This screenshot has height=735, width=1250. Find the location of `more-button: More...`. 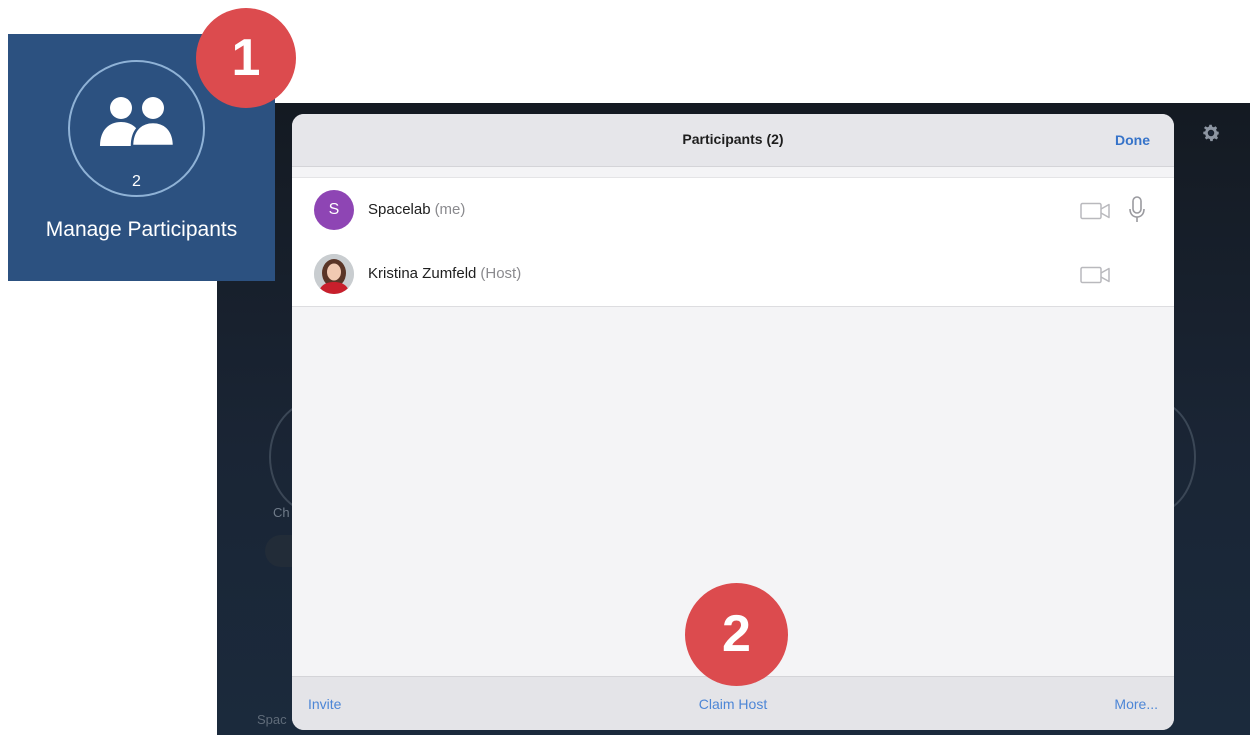

more-button: More... is located at coordinates (1136, 704).